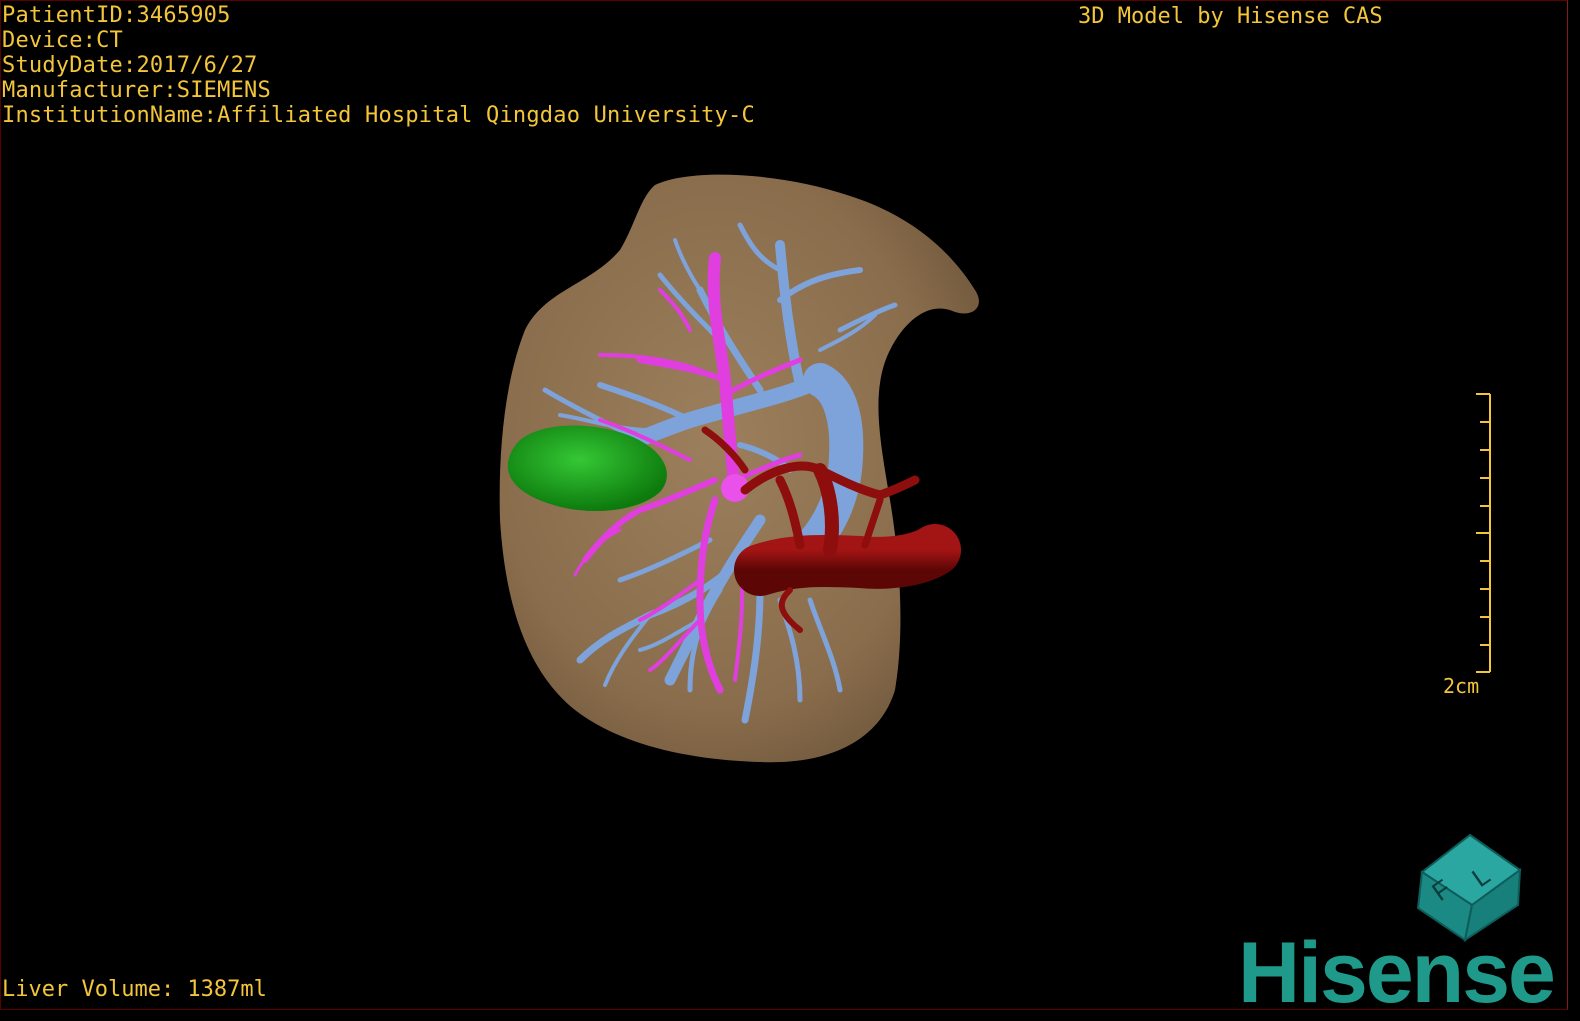 The width and height of the screenshot is (1580, 1021). Describe the element at coordinates (1397, 973) in the screenshot. I see `hisense-logo: Hisense` at that location.